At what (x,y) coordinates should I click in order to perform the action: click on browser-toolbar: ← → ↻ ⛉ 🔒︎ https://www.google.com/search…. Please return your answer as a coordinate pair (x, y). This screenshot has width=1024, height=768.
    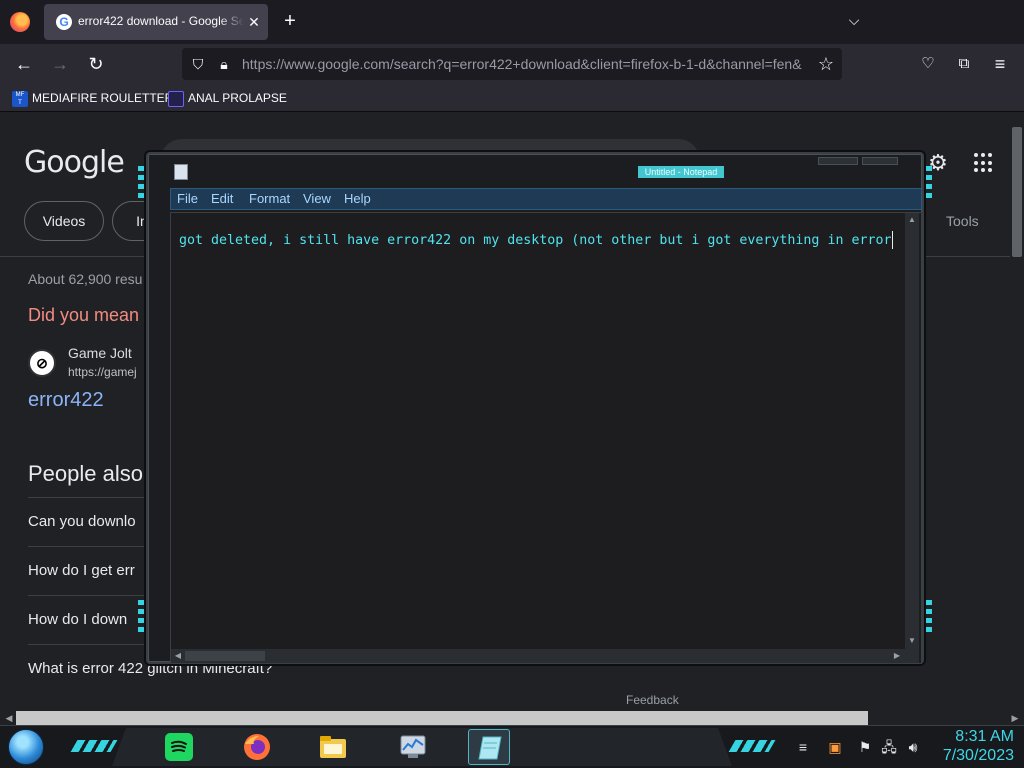
    Looking at the image, I should click on (512, 64).